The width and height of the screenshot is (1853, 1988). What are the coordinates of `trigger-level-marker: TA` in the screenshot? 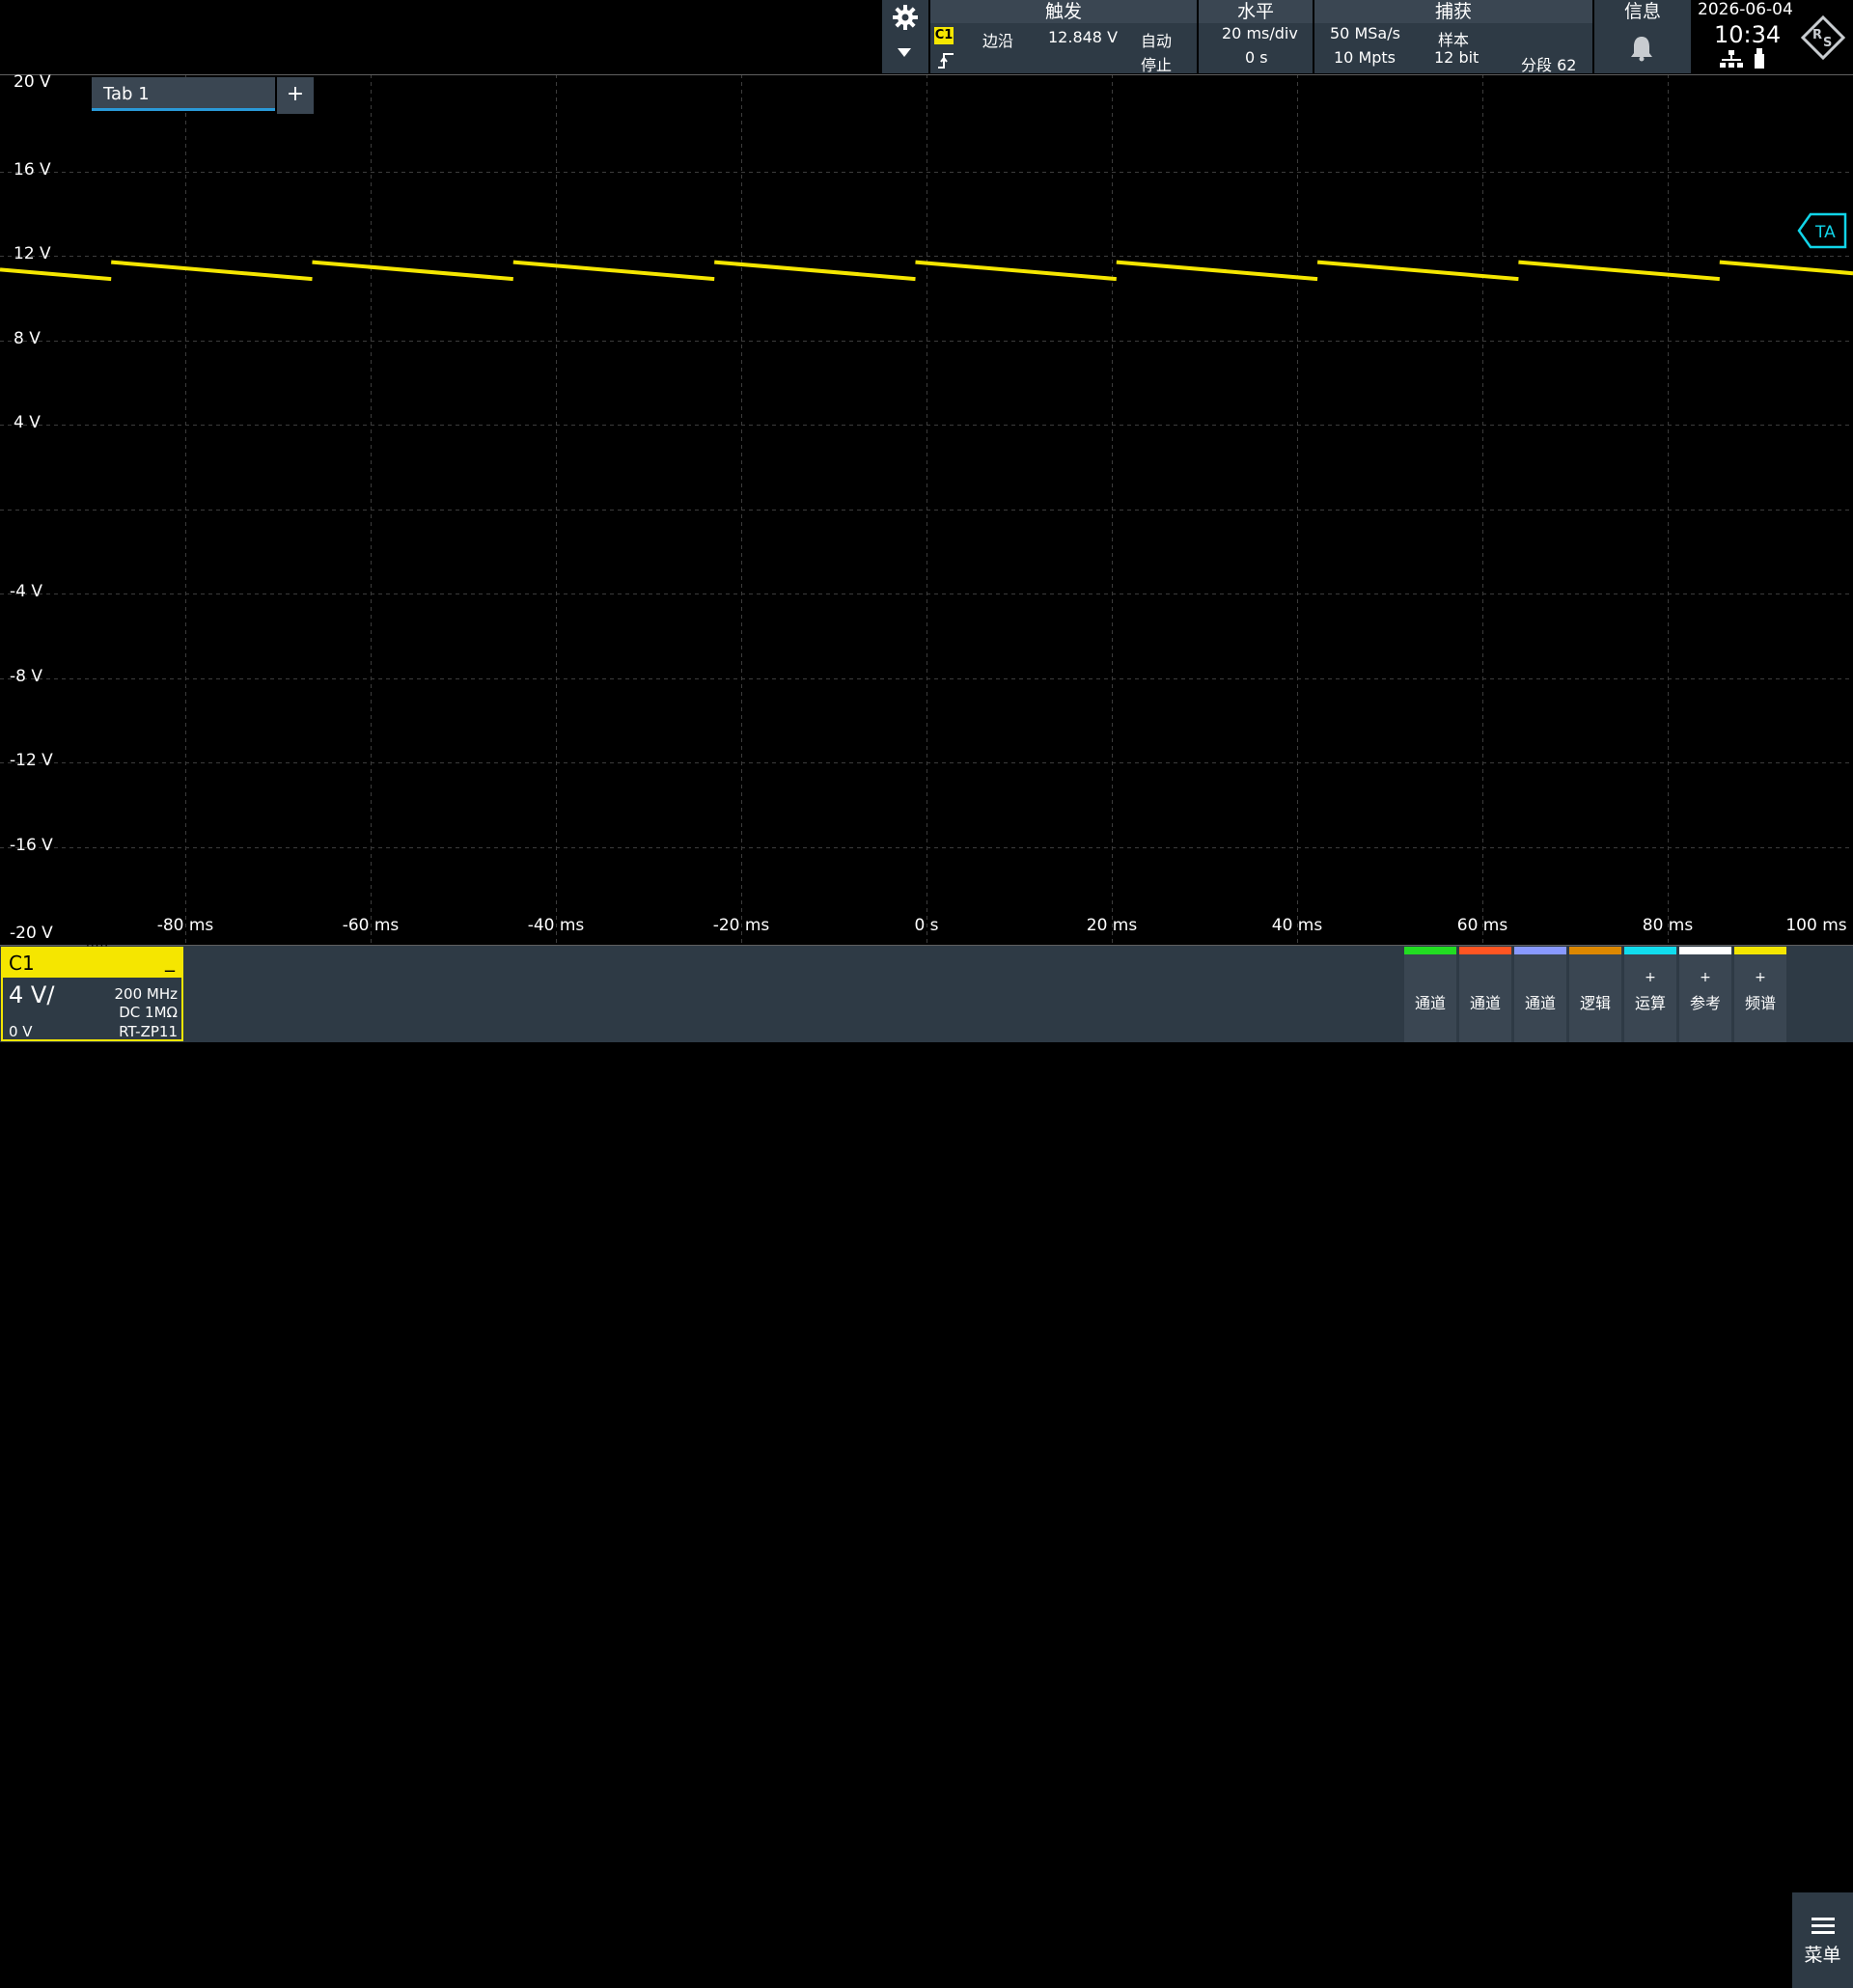 It's located at (1822, 230).